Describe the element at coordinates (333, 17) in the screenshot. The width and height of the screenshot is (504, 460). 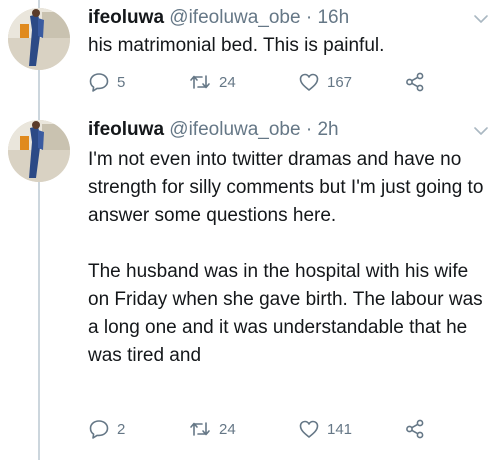
I see `timestamp: 16h` at that location.